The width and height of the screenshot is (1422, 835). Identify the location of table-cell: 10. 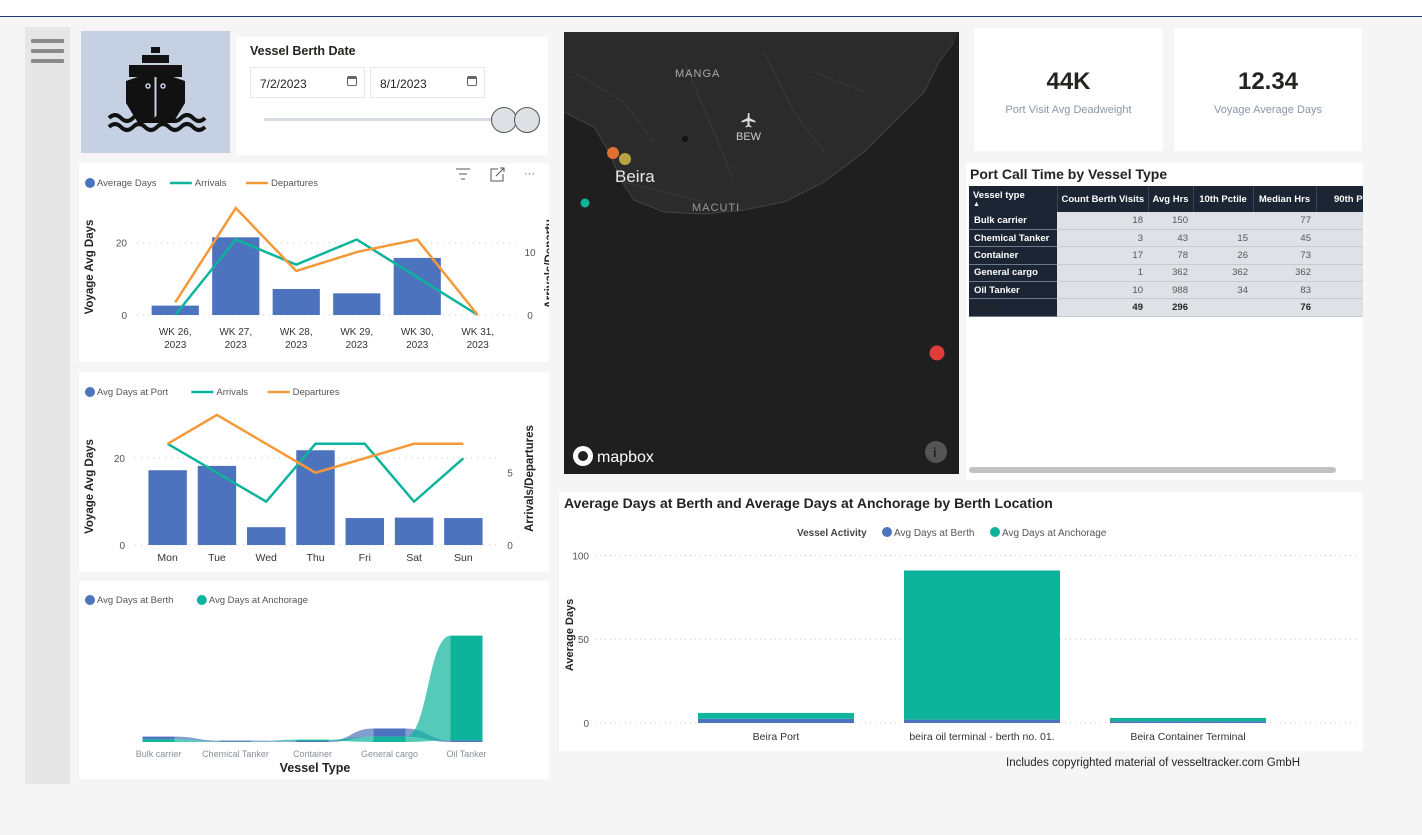
(1102, 290).